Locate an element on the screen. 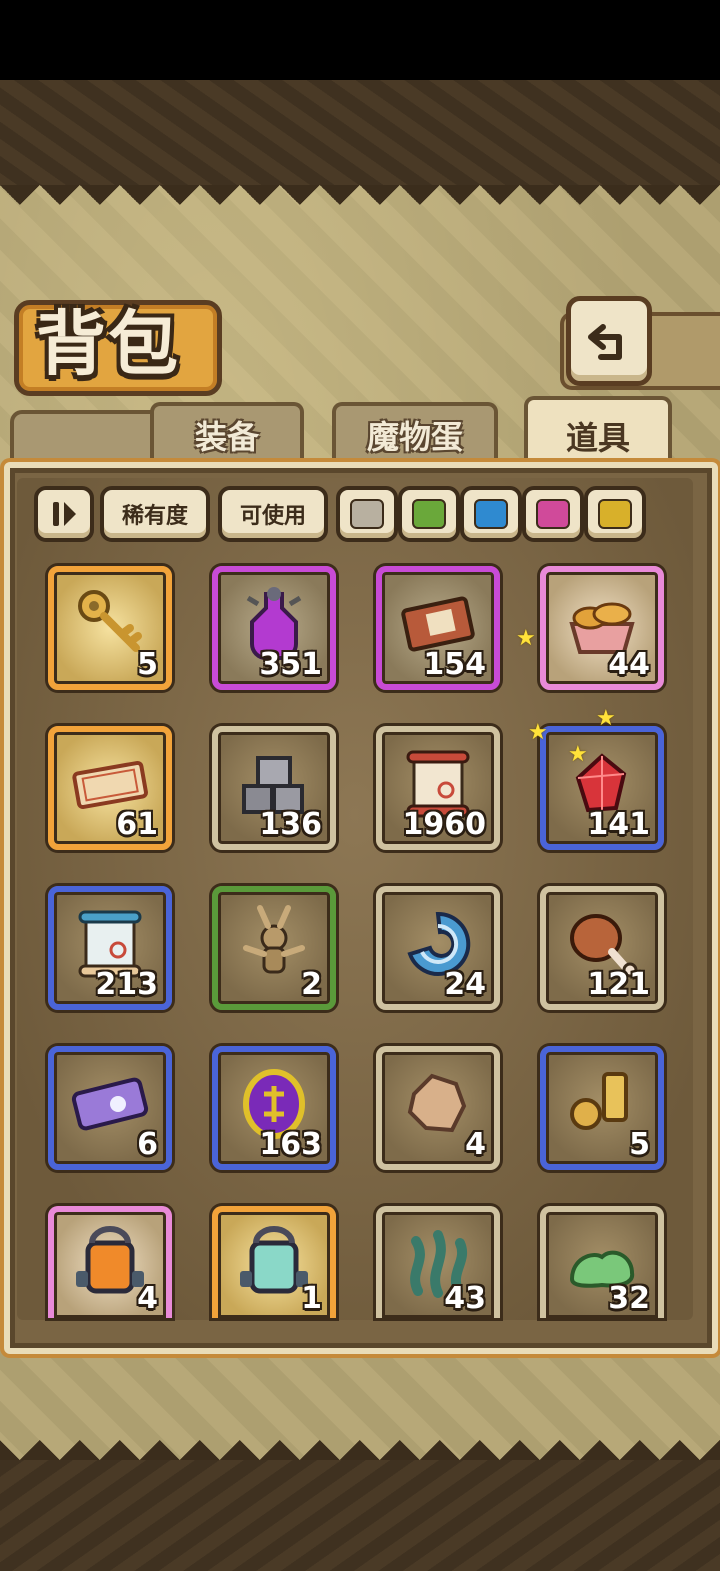 The width and height of the screenshot is (720, 1571). inventory-slot: 154 is located at coordinates (438, 628).